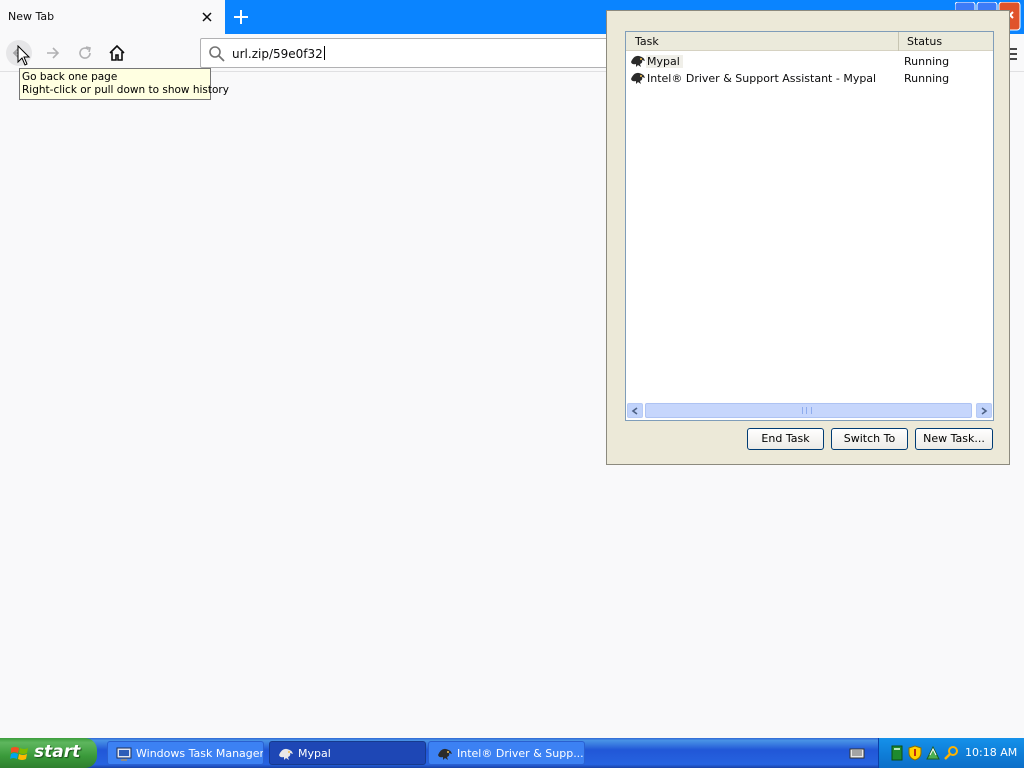  I want to click on system-tray: 10:18 AM, so click(951, 753).